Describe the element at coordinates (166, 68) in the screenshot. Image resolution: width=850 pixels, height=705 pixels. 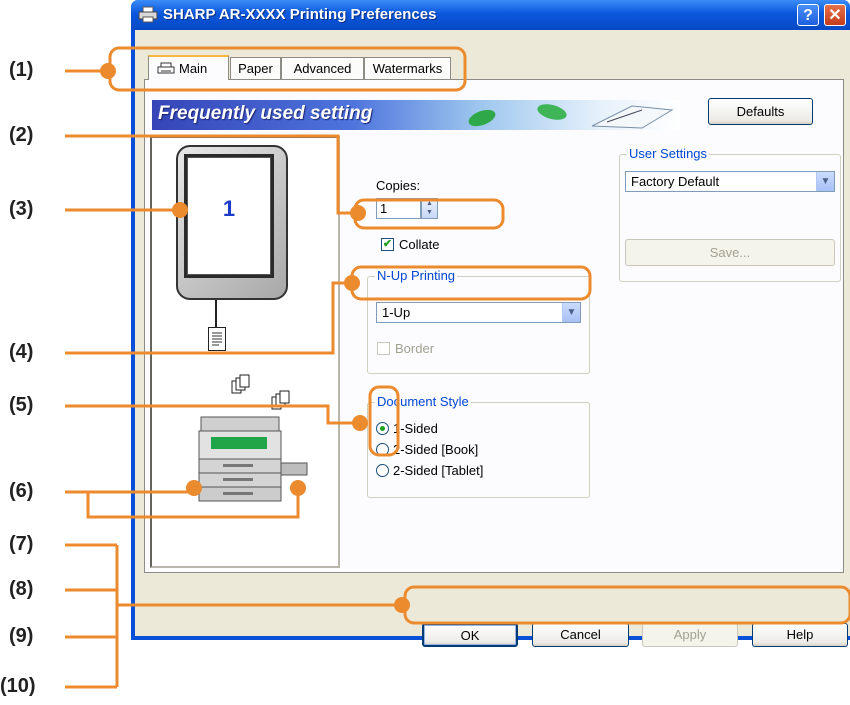
I see `printer-icon` at that location.